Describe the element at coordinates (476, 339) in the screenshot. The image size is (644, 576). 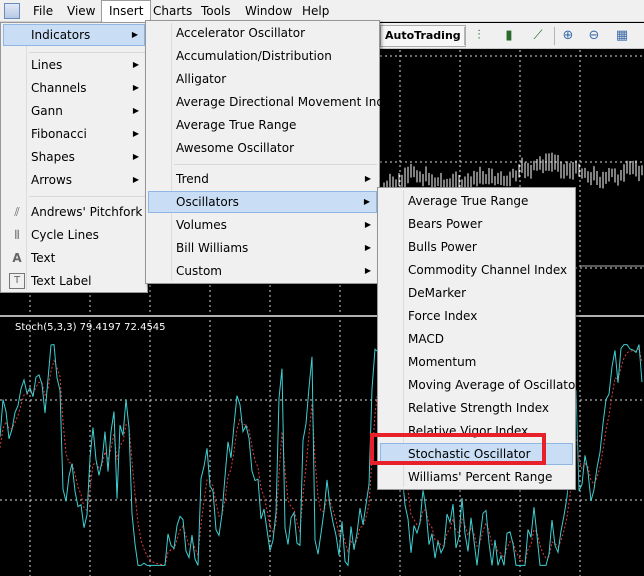
I see `menu-item-macd: MACD` at that location.